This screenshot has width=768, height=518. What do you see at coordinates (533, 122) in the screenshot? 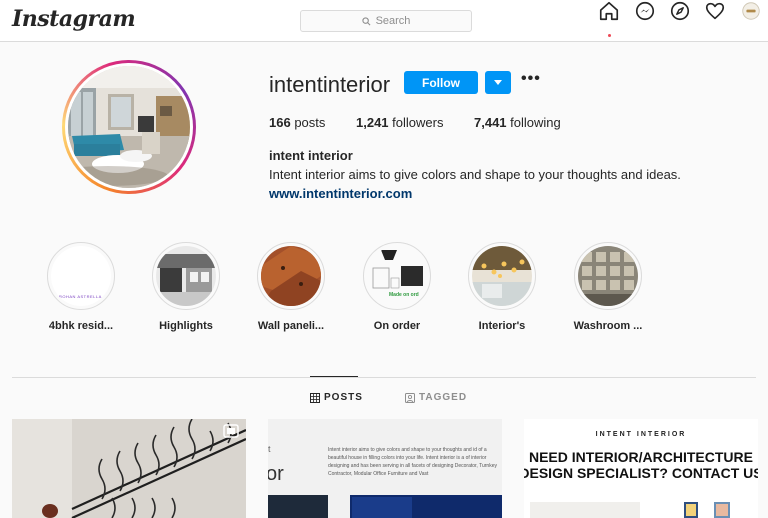
I see `following-stat-label: following` at bounding box center [533, 122].